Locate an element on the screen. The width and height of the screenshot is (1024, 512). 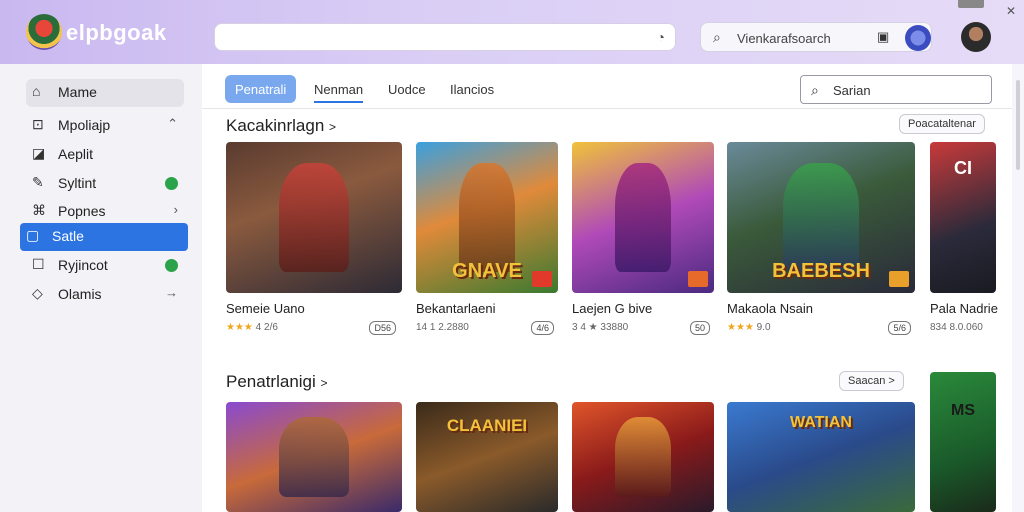
sidebar-item-label: Olamis is located at coordinates (80, 294).